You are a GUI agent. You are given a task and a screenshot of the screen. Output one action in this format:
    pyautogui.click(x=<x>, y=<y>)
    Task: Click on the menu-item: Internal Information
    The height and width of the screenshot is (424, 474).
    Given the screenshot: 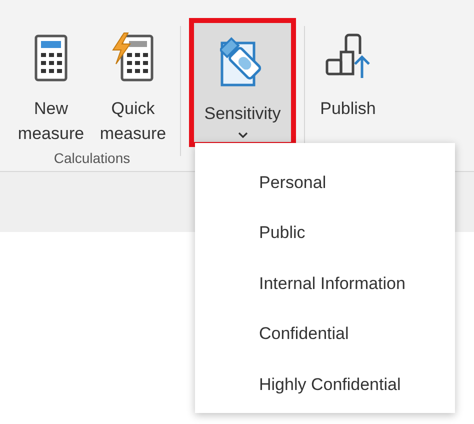 What is the action you would take?
    pyautogui.click(x=325, y=283)
    